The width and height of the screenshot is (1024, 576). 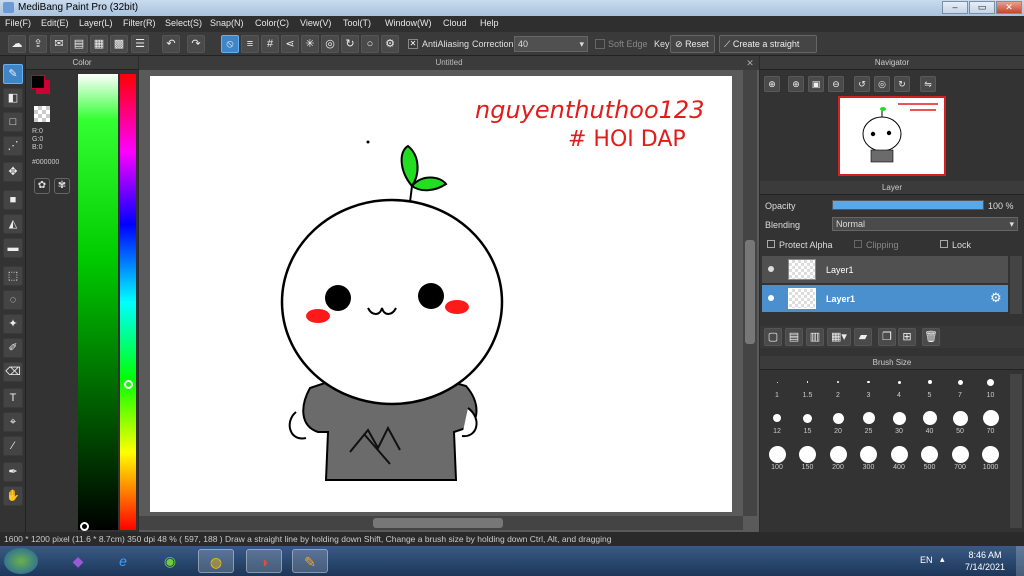 What do you see at coordinates (13, 98) in the screenshot?
I see `eraser-tool-icon: ◧` at bounding box center [13, 98].